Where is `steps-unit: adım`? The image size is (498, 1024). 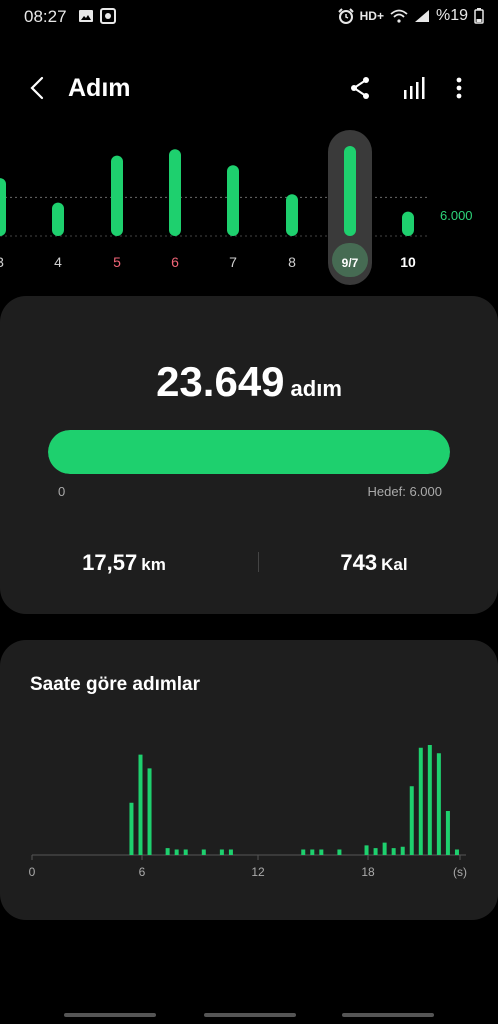
steps-unit: adım is located at coordinates (316, 388).